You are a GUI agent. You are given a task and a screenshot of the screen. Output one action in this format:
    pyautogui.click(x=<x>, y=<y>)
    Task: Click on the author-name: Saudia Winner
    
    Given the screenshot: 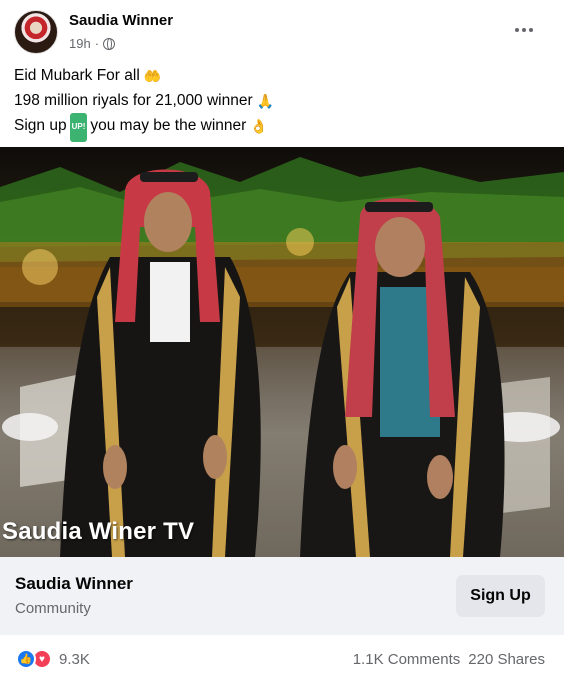 What is the action you would take?
    pyautogui.click(x=121, y=20)
    